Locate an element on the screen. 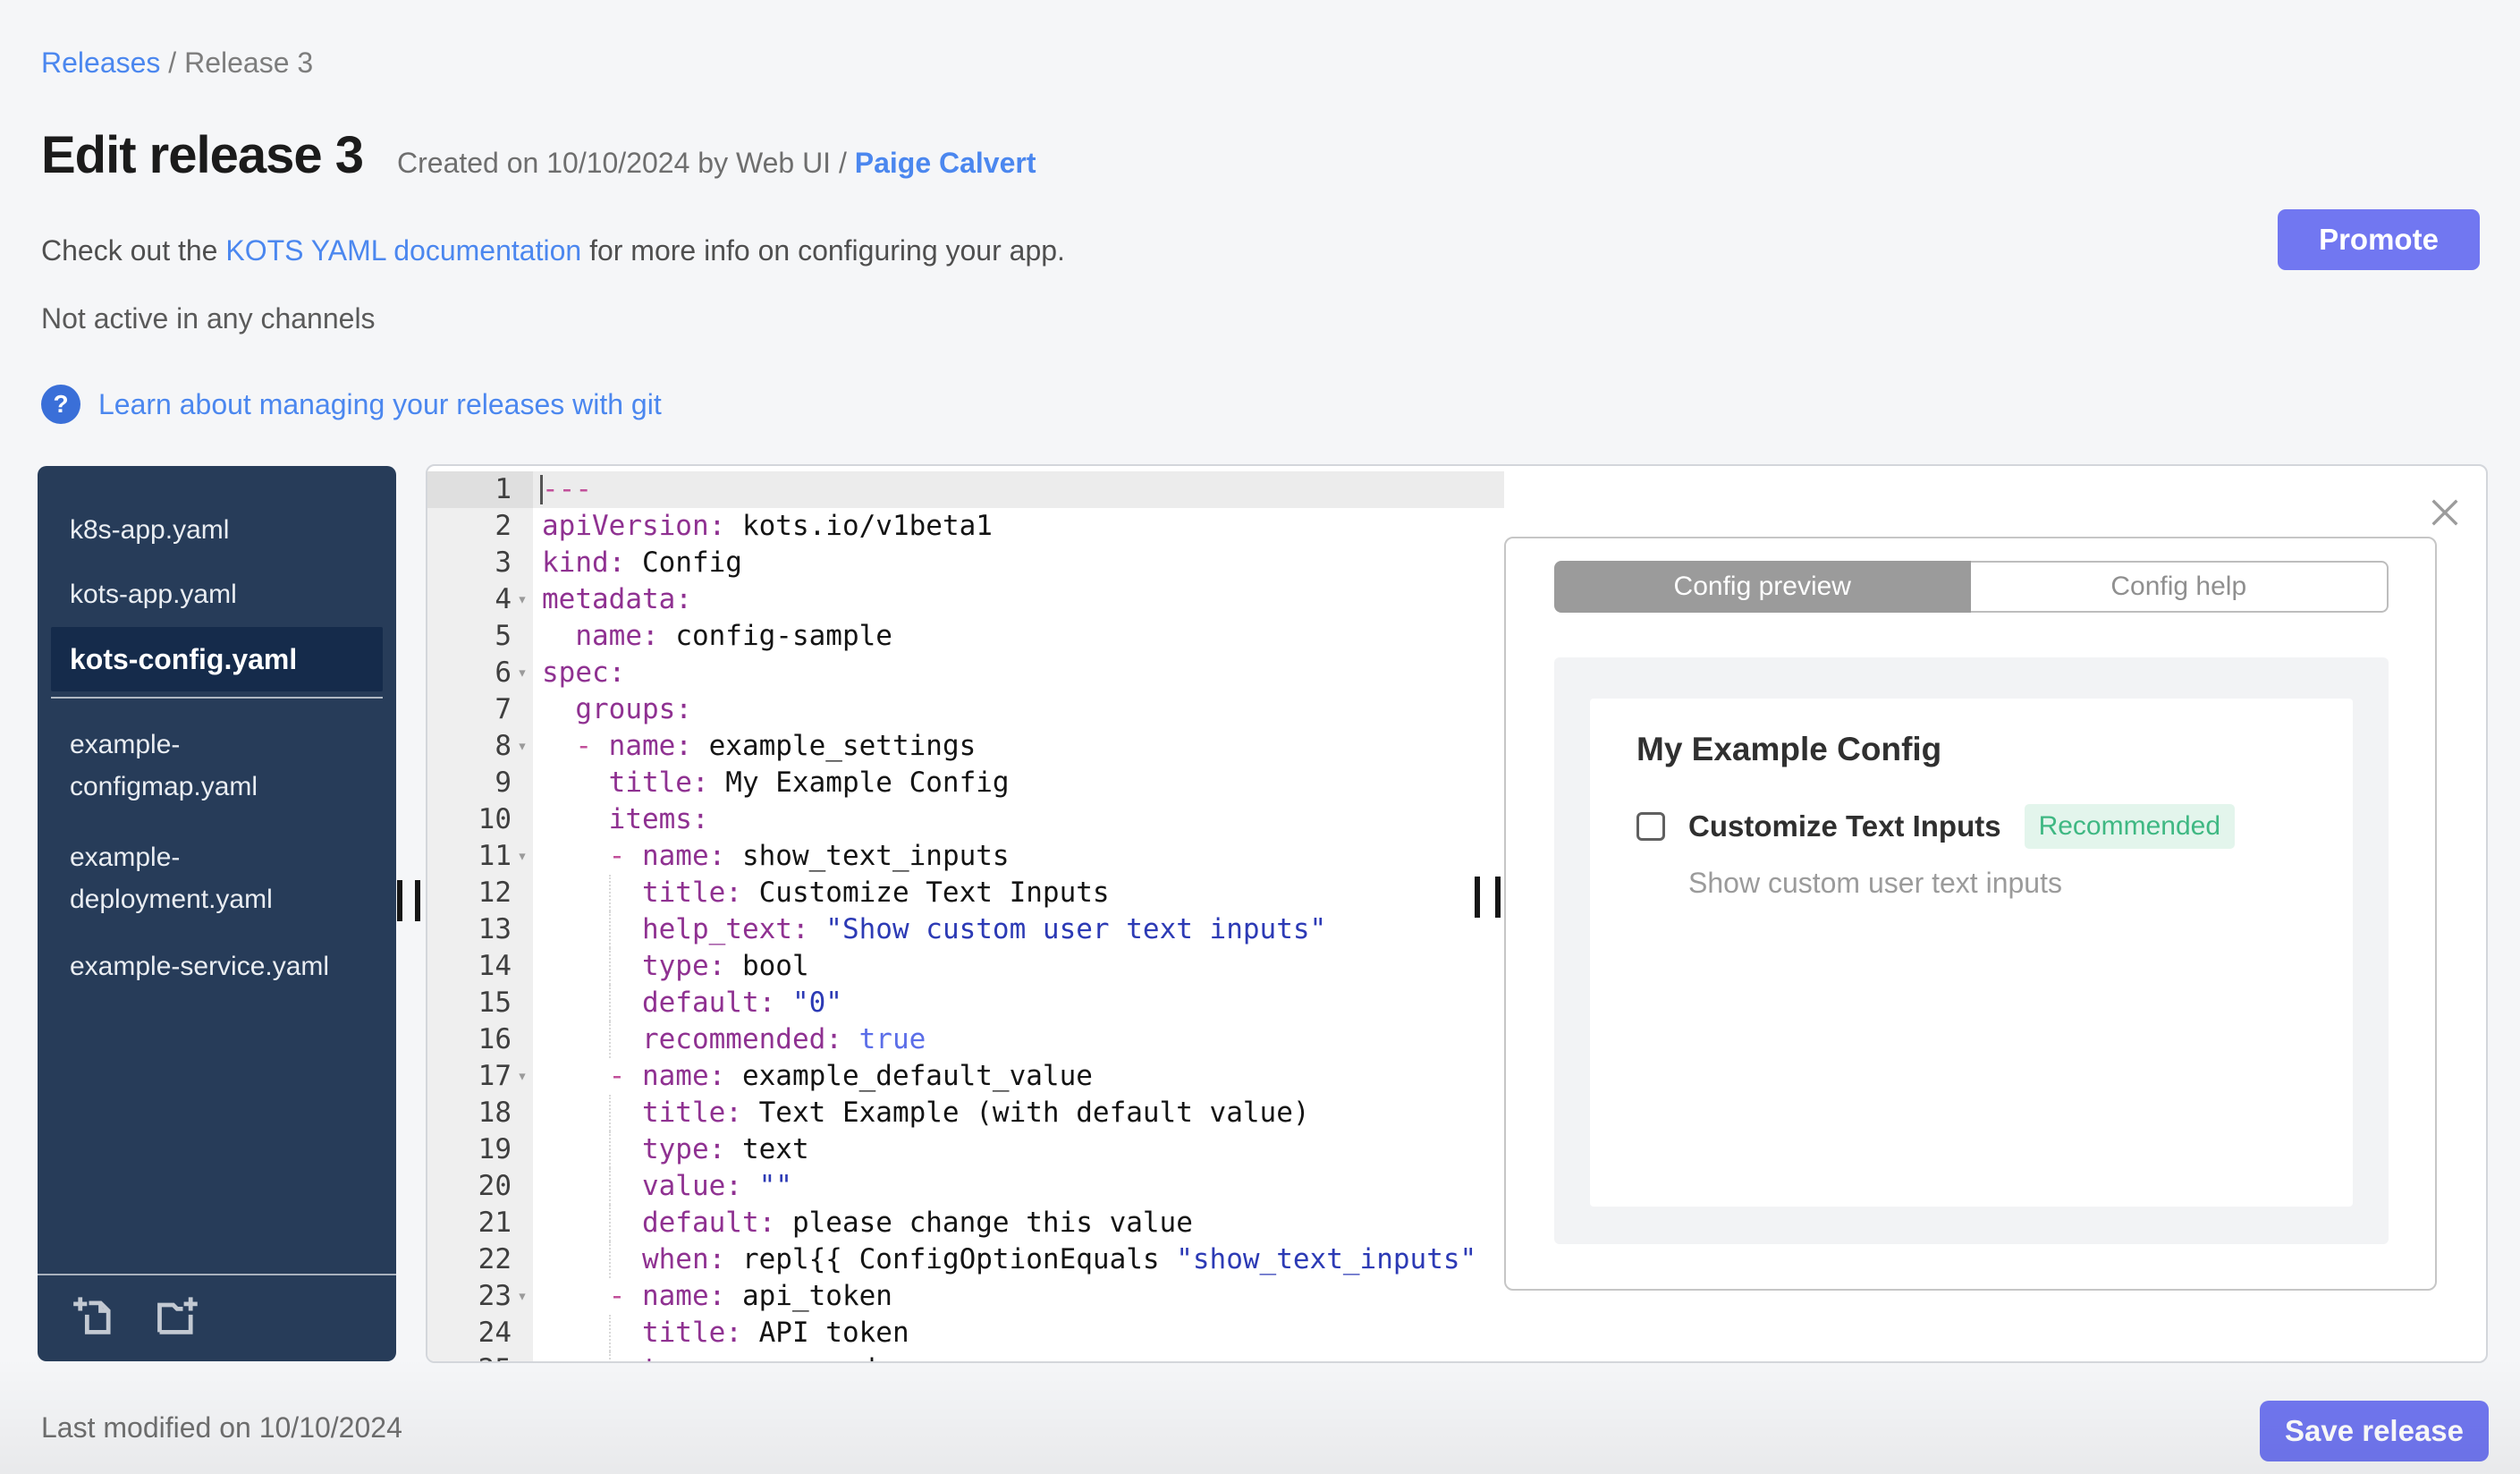  code-text: - name: example_default_value is located at coordinates (1018, 1076).